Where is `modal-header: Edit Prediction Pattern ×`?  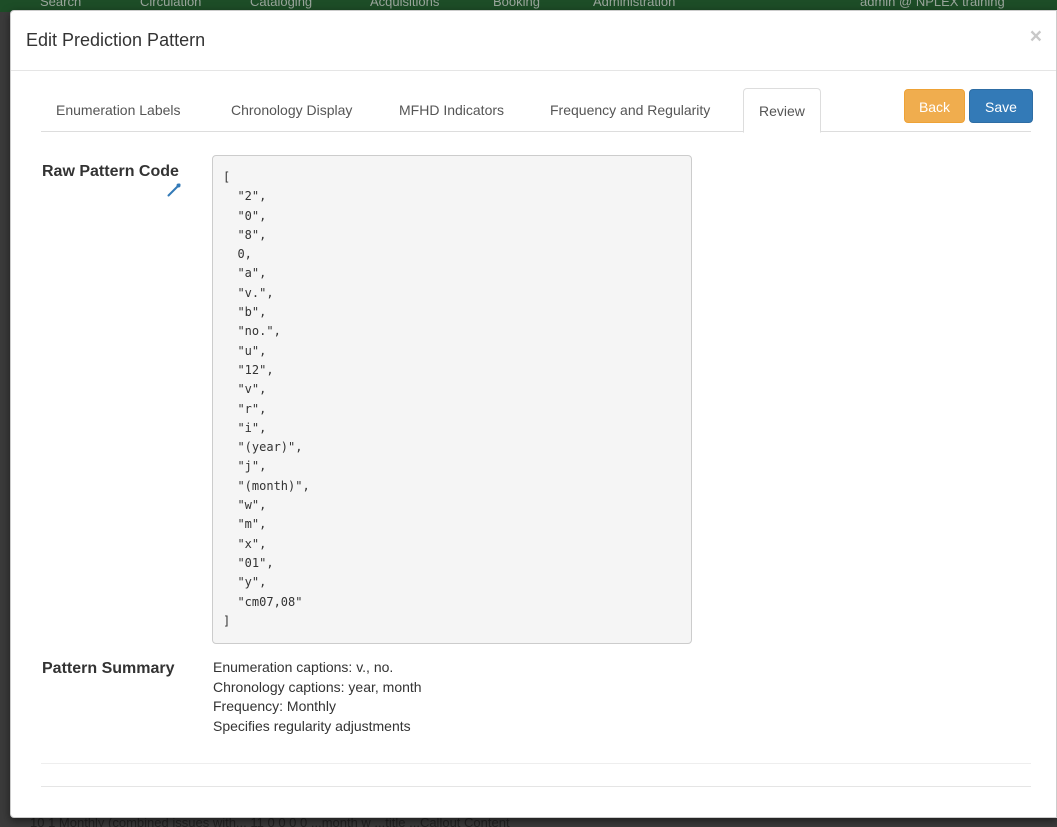 modal-header: Edit Prediction Pattern × is located at coordinates (533, 41).